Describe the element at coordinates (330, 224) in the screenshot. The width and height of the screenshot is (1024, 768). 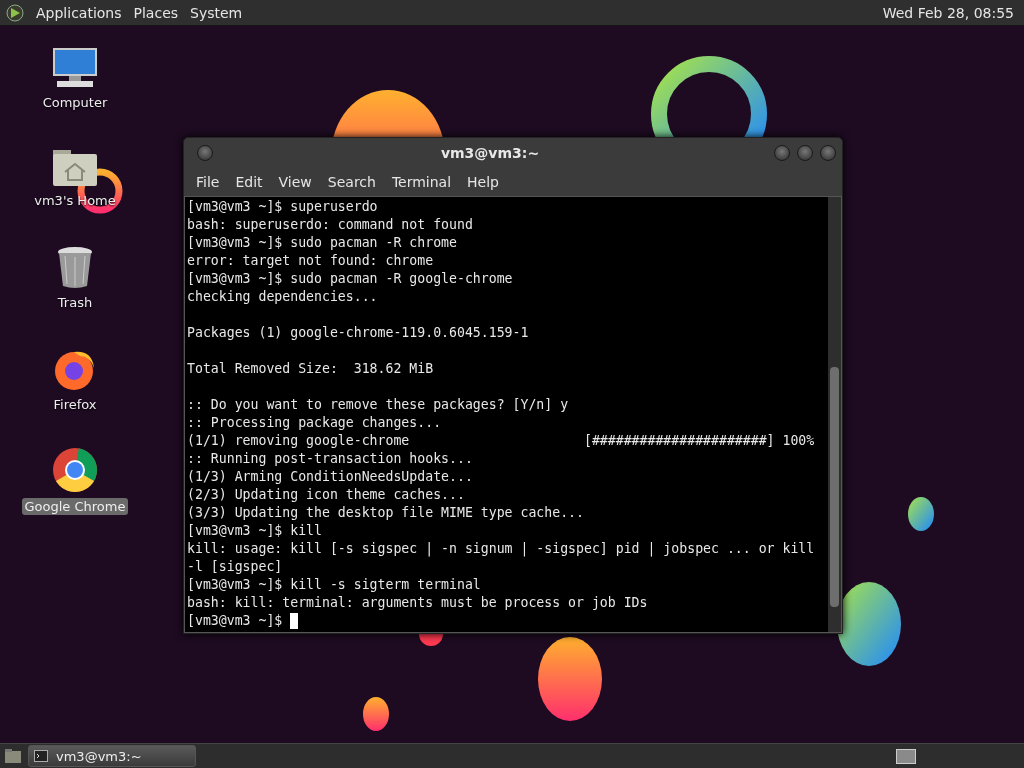
I see `terminal-line: bash: superuserdo: command not found` at that location.